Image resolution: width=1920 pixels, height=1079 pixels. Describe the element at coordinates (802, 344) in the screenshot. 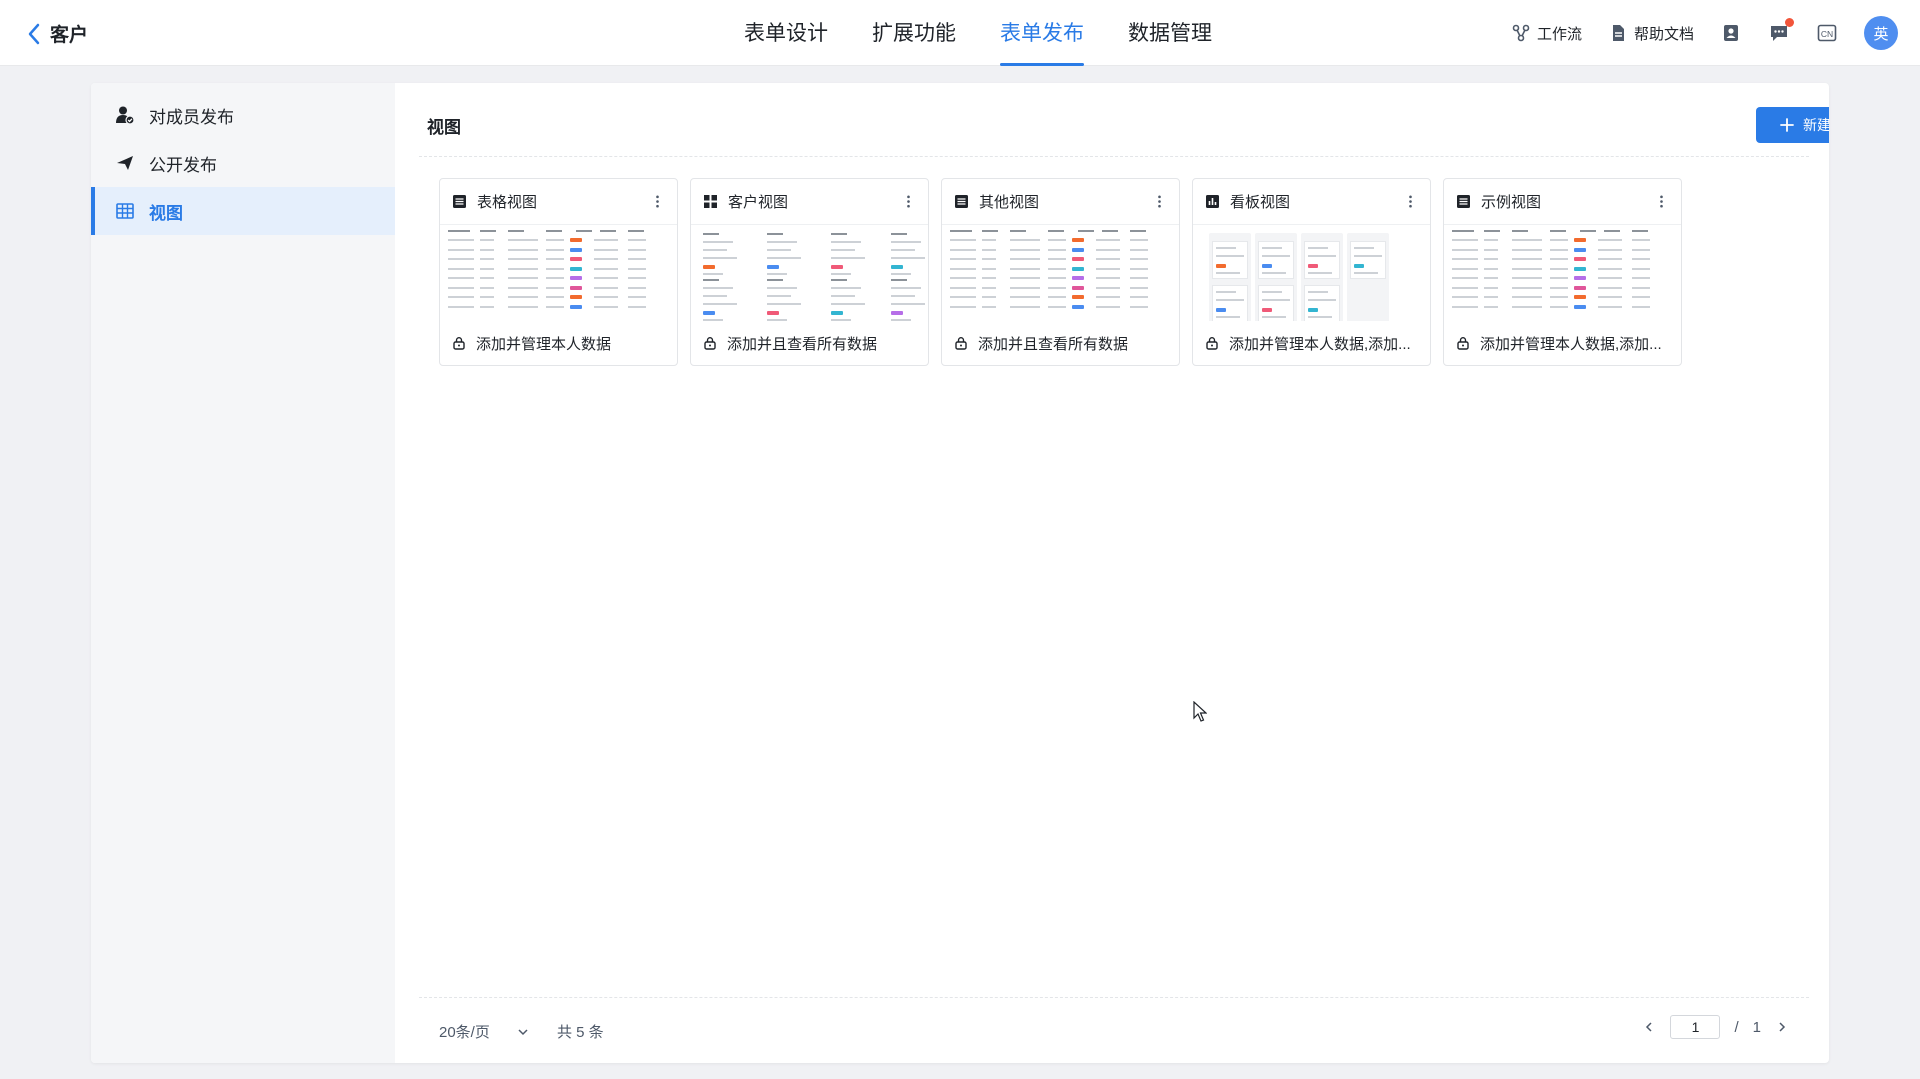

I see `permission-text: 添加并且查看所有数据` at that location.